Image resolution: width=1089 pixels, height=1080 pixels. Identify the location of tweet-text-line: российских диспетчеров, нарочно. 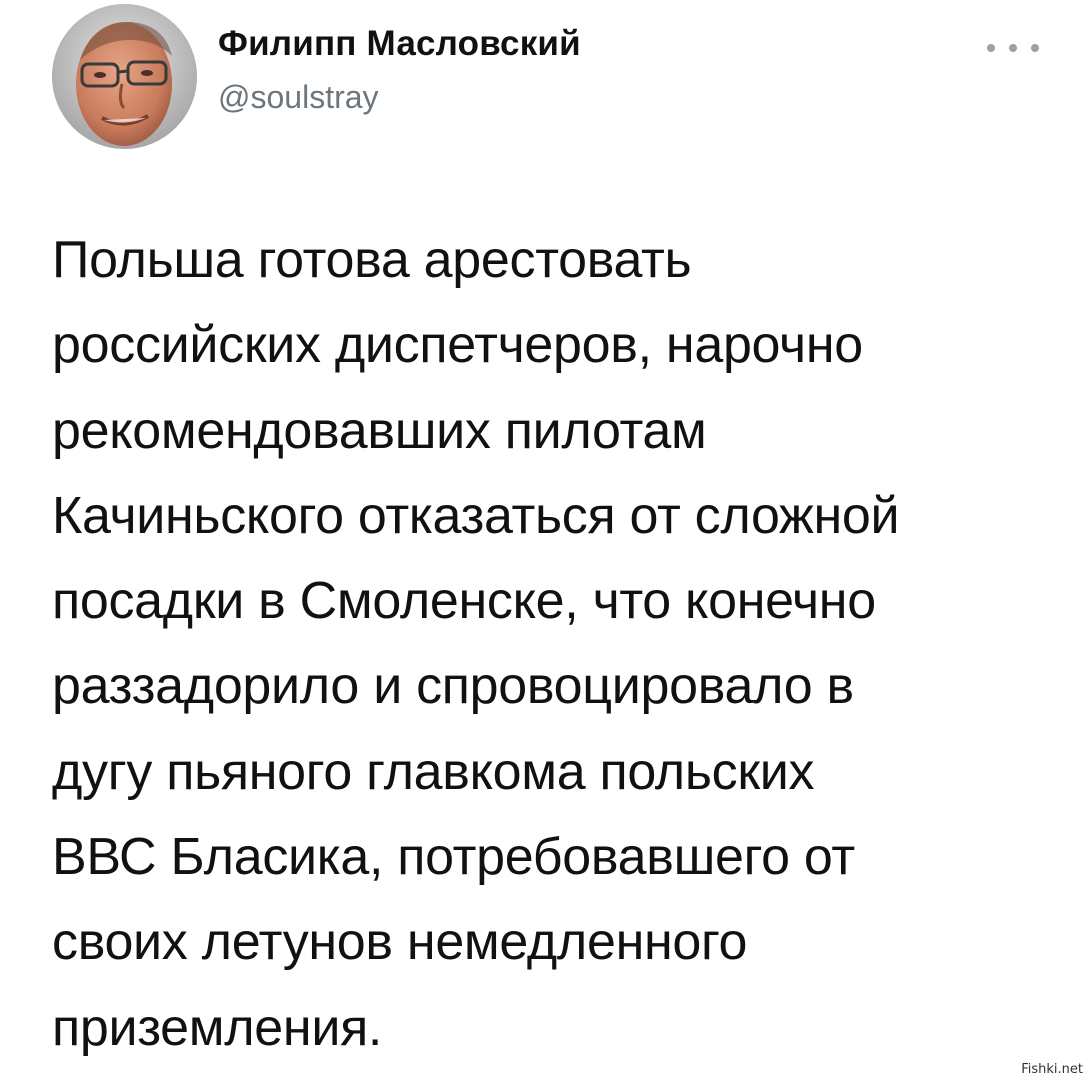
(457, 345).